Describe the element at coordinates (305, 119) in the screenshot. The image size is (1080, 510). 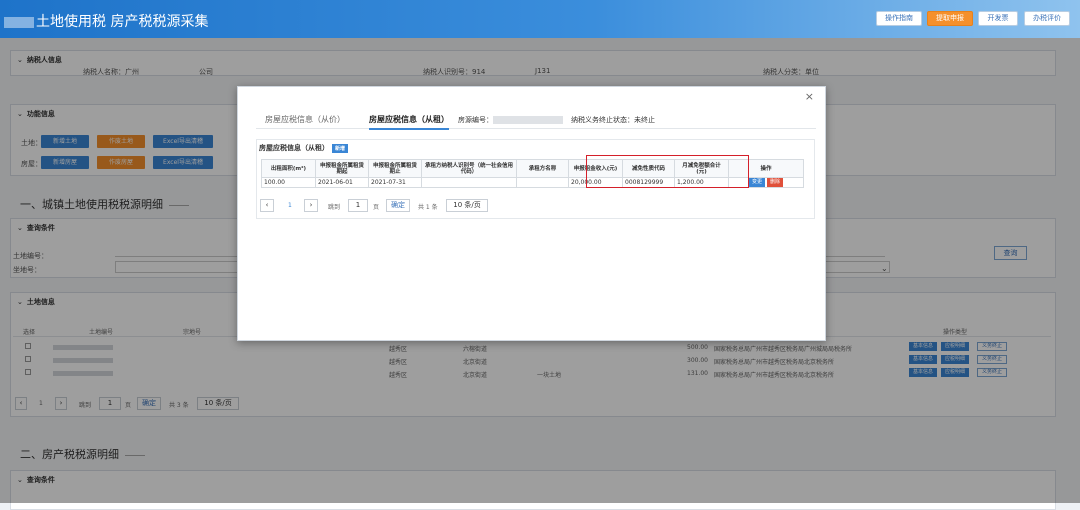
I see `tab-by-value: 房屋应税信息（从价）` at that location.